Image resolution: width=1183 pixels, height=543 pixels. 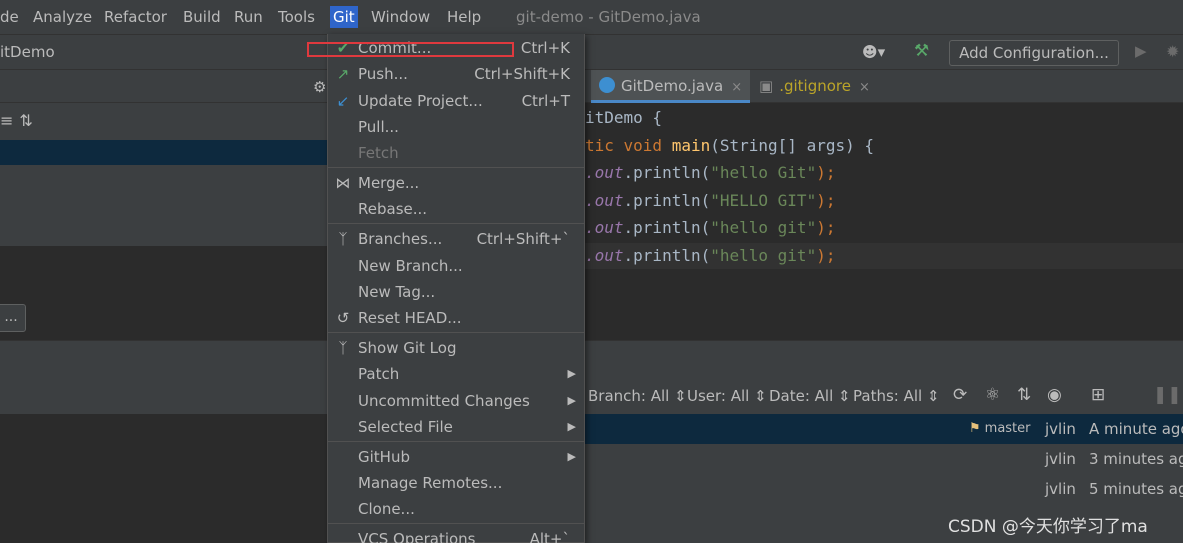 I want to click on sort-icon: ⇅, so click(x=1024, y=395).